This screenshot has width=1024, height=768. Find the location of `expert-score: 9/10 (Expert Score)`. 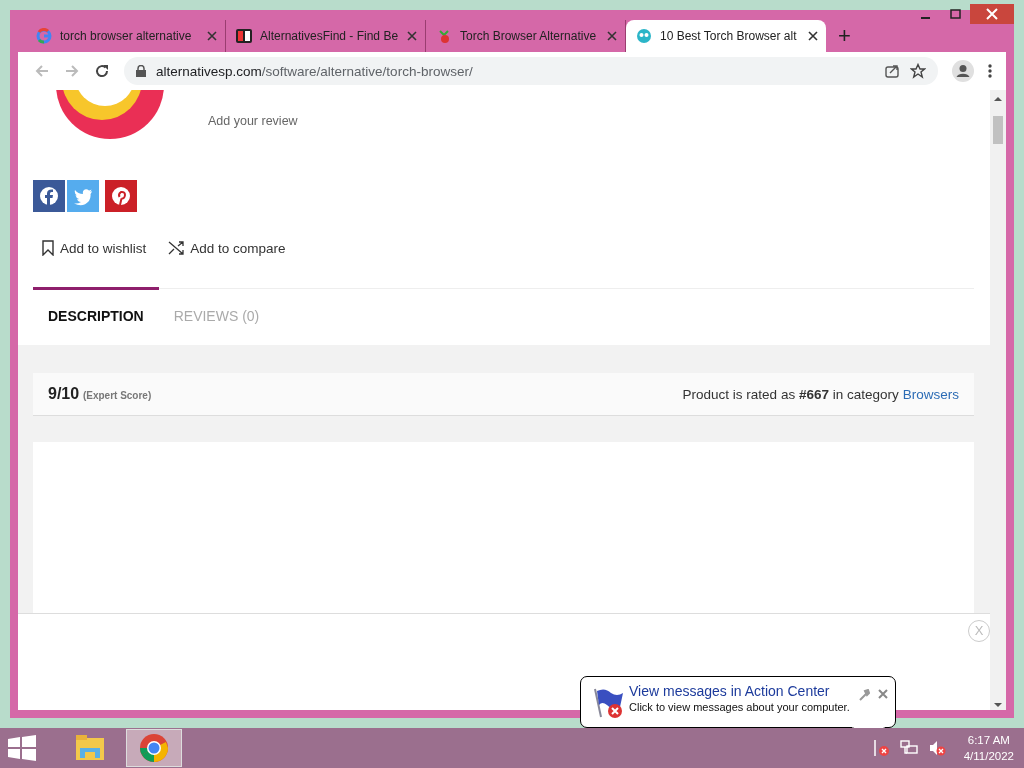

expert-score: 9/10 (Expert Score) is located at coordinates (100, 394).